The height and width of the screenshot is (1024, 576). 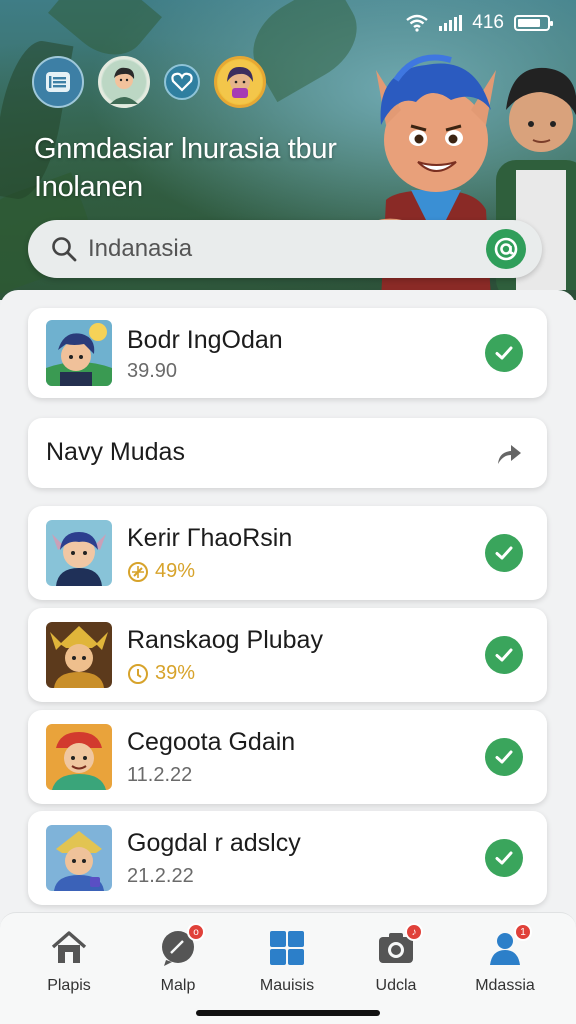 I want to click on item-subtitle: 39%, so click(x=161, y=673).